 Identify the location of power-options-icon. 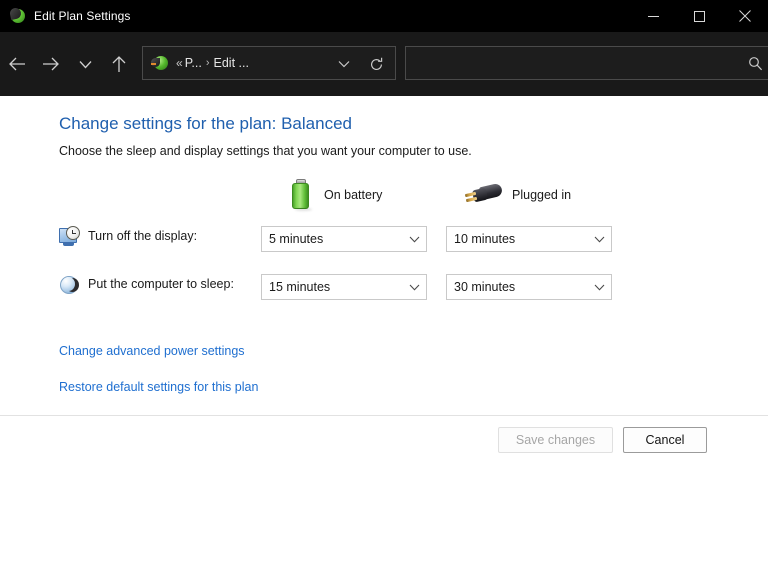
(160, 63).